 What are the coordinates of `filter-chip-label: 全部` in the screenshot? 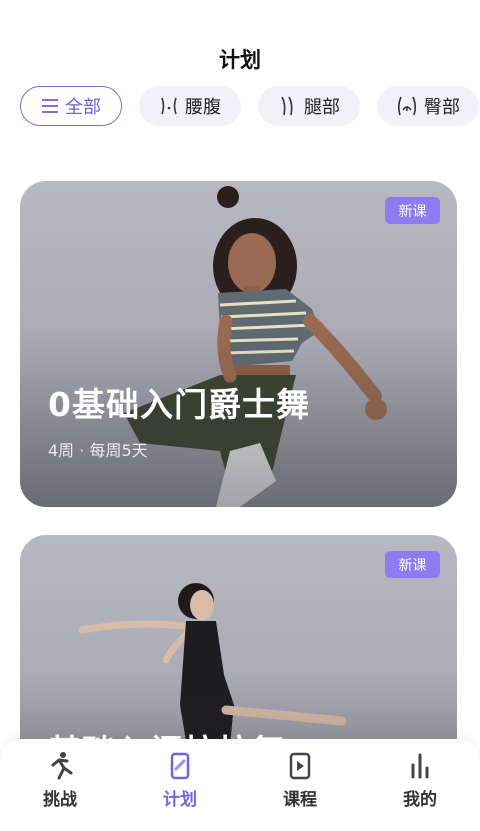 It's located at (83, 107).